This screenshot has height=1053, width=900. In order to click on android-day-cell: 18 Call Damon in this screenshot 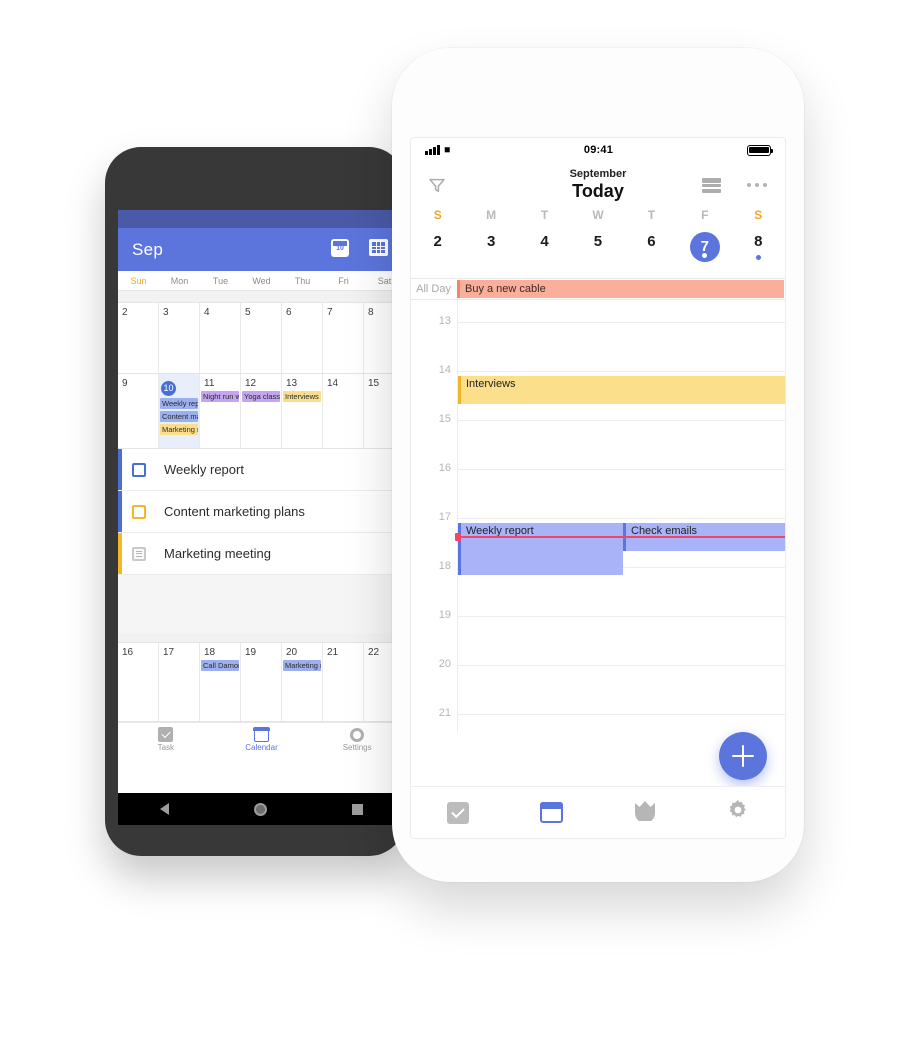, I will do `click(220, 682)`.